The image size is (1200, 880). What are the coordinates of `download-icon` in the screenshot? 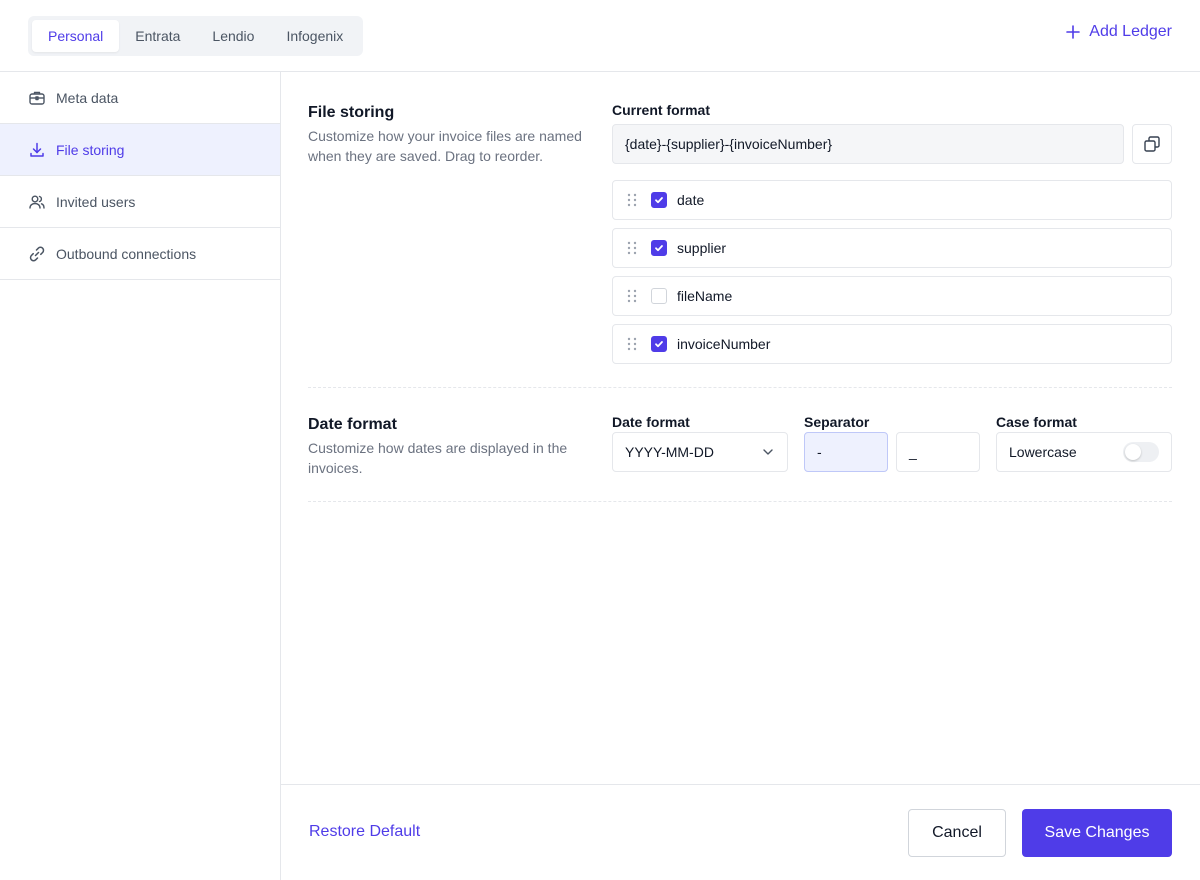 It's located at (37, 149).